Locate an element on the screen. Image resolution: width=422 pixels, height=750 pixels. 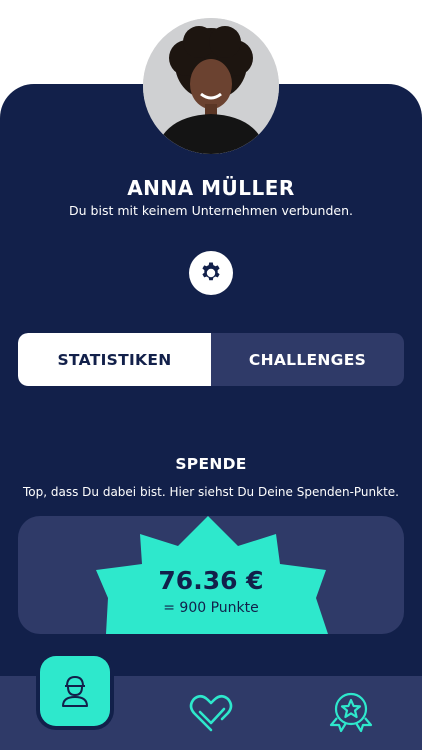
gear-icon is located at coordinates (211, 271).